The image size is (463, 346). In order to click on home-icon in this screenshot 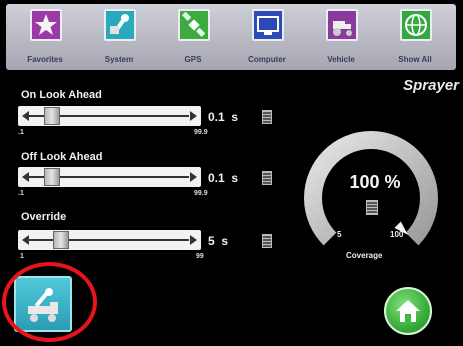, I will do `click(408, 311)`.